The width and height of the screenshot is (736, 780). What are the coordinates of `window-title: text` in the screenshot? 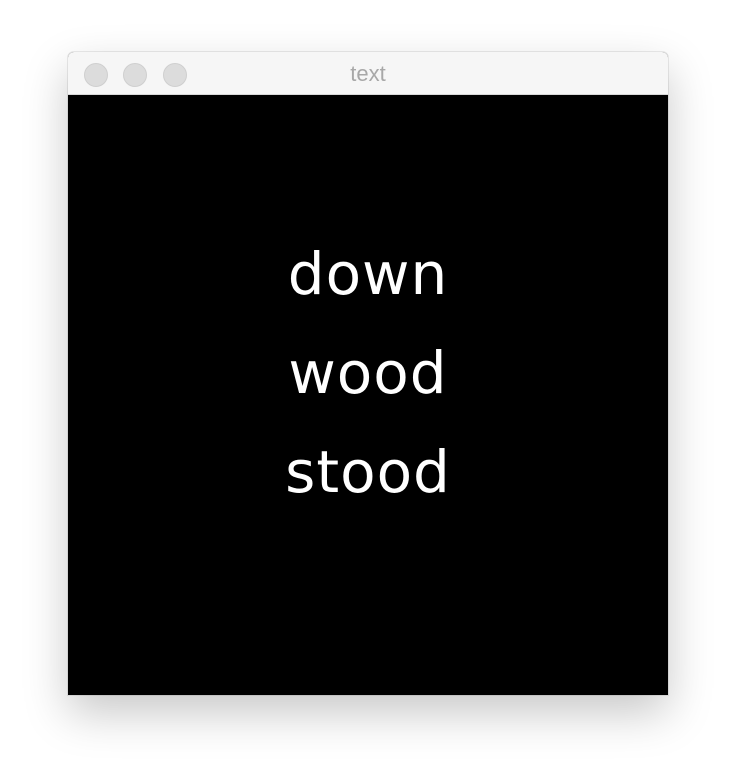 It's located at (368, 73).